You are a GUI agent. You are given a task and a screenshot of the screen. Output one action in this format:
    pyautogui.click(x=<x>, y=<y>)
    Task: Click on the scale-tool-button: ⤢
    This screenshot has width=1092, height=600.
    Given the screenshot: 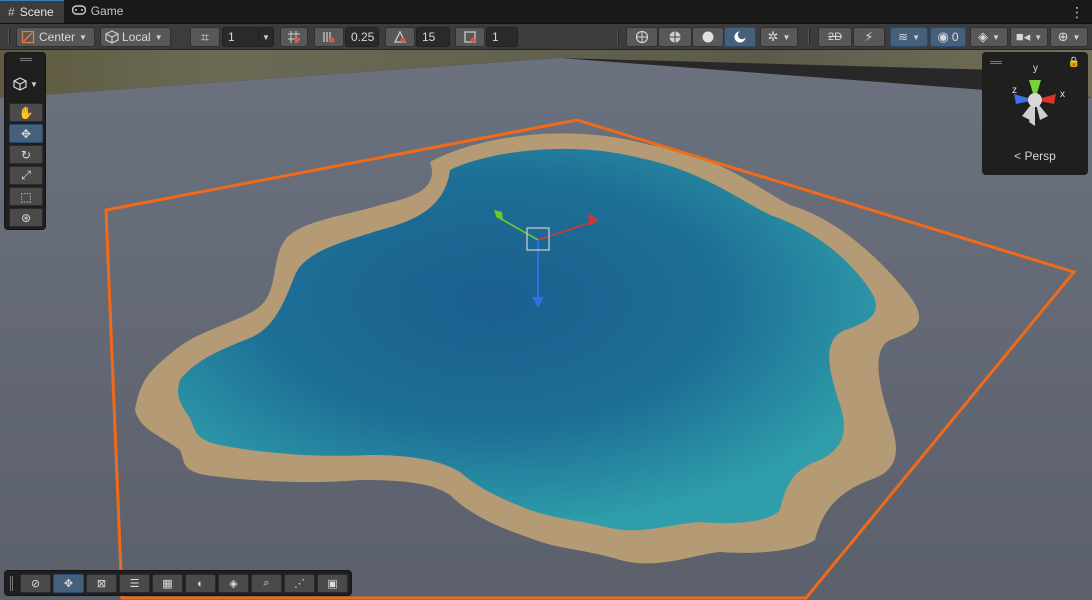 What is the action you would take?
    pyautogui.click(x=26, y=175)
    